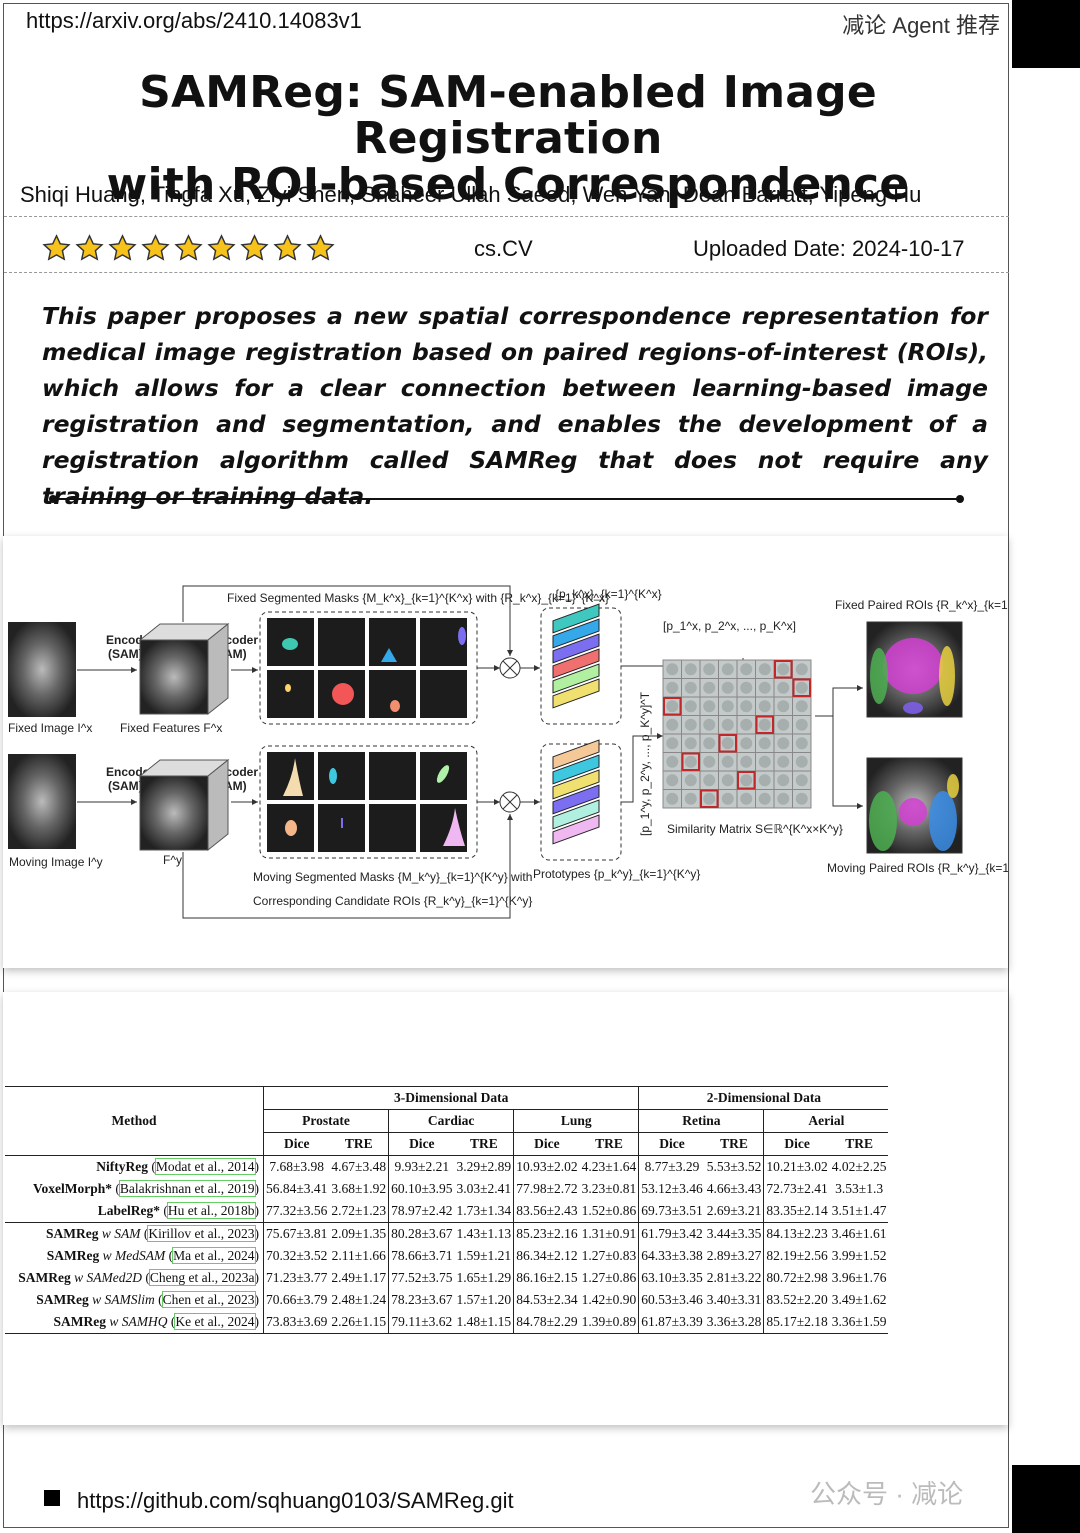 This screenshot has width=1080, height=1533. Describe the element at coordinates (201, 1233) in the screenshot. I see `citation-link: Kirillov et al., 2023` at that location.